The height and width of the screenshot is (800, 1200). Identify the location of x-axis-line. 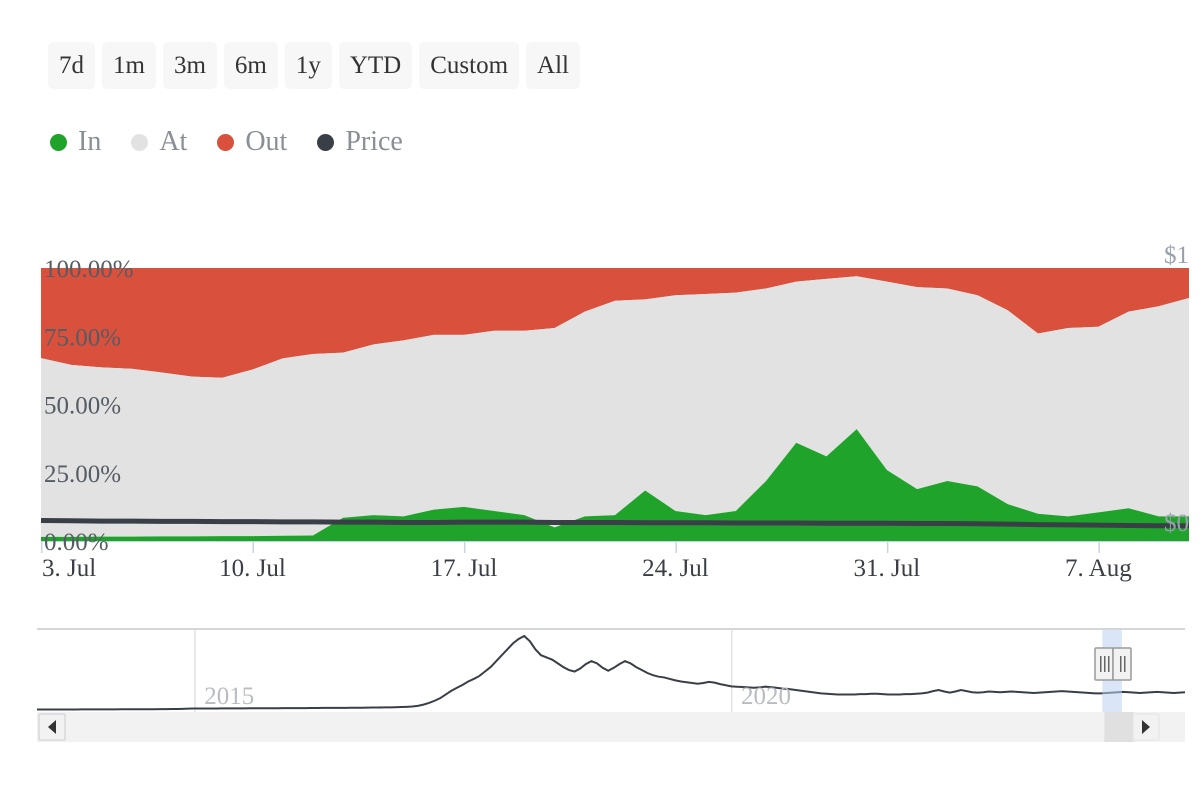
(615, 541).